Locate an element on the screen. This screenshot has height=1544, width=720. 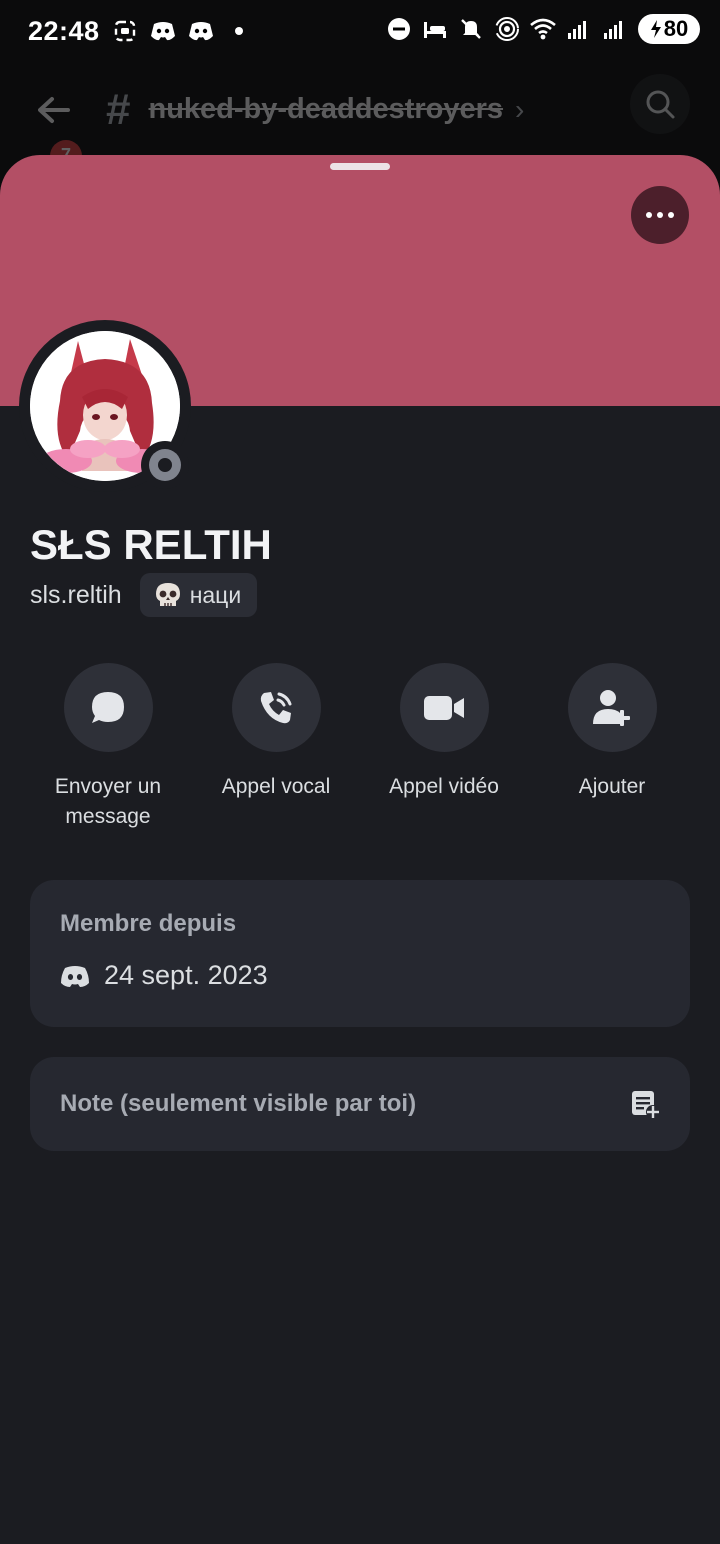
screenshot-icon is located at coordinates (125, 31).